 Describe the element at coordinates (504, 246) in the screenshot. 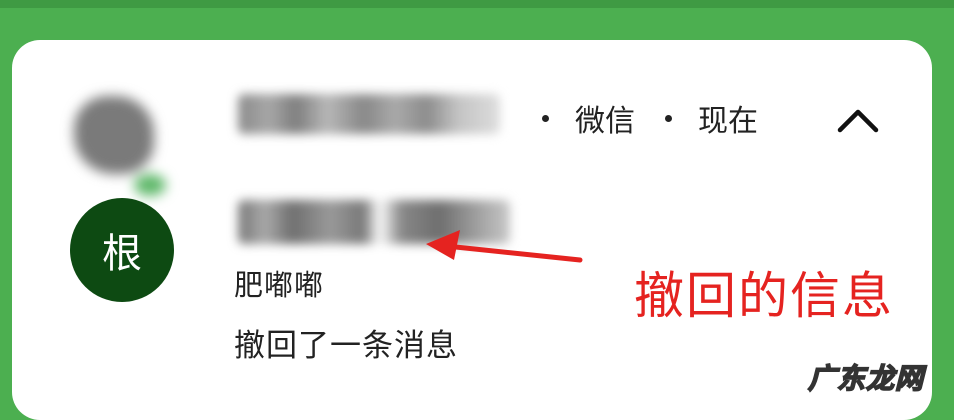

I see `arrow-icon` at that location.